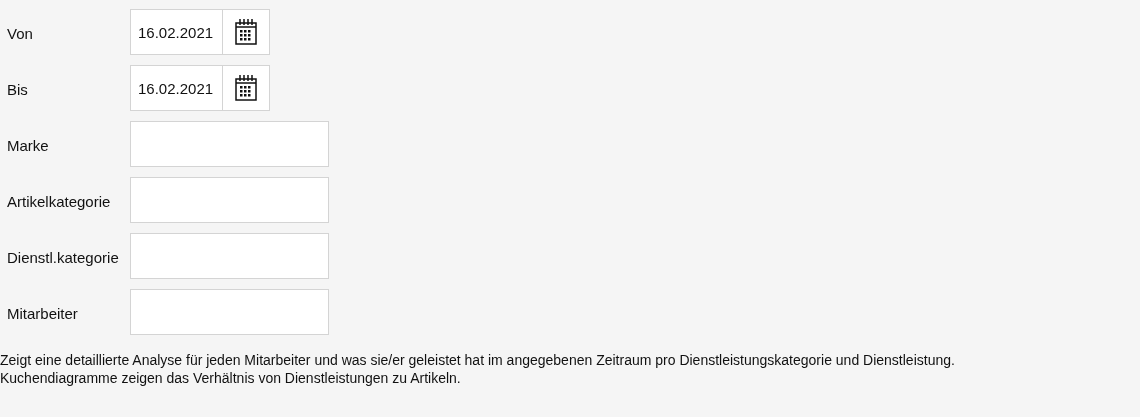 This screenshot has height=417, width=1140. Describe the element at coordinates (63, 257) in the screenshot. I see `field-label: Dienstl.kategorie` at that location.